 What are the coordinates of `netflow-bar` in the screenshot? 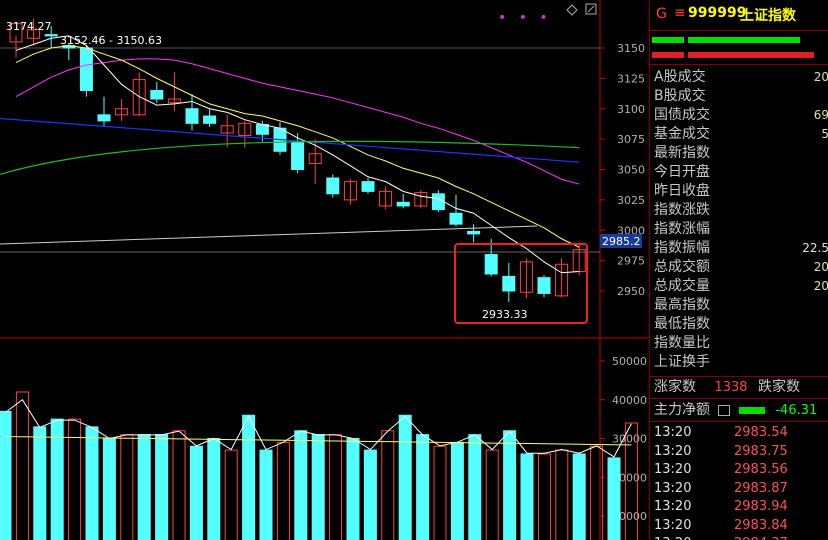 It's located at (751, 410).